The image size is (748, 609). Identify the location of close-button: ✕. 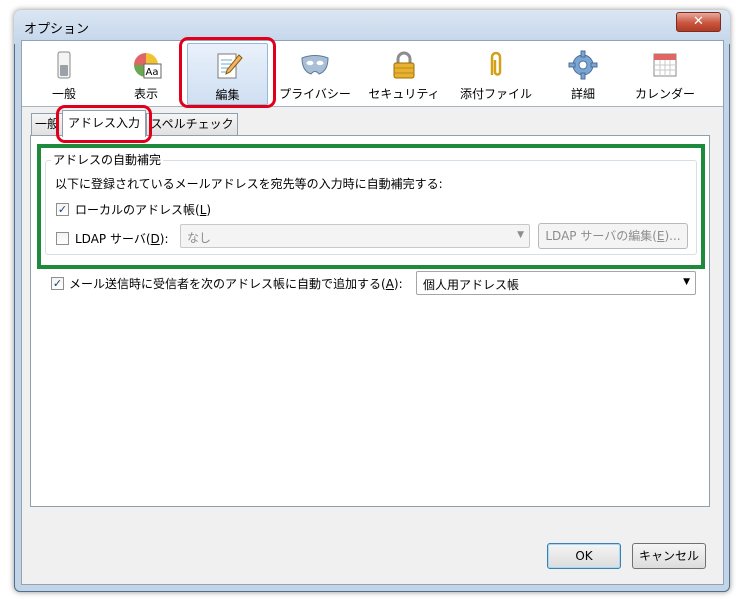
(698, 22).